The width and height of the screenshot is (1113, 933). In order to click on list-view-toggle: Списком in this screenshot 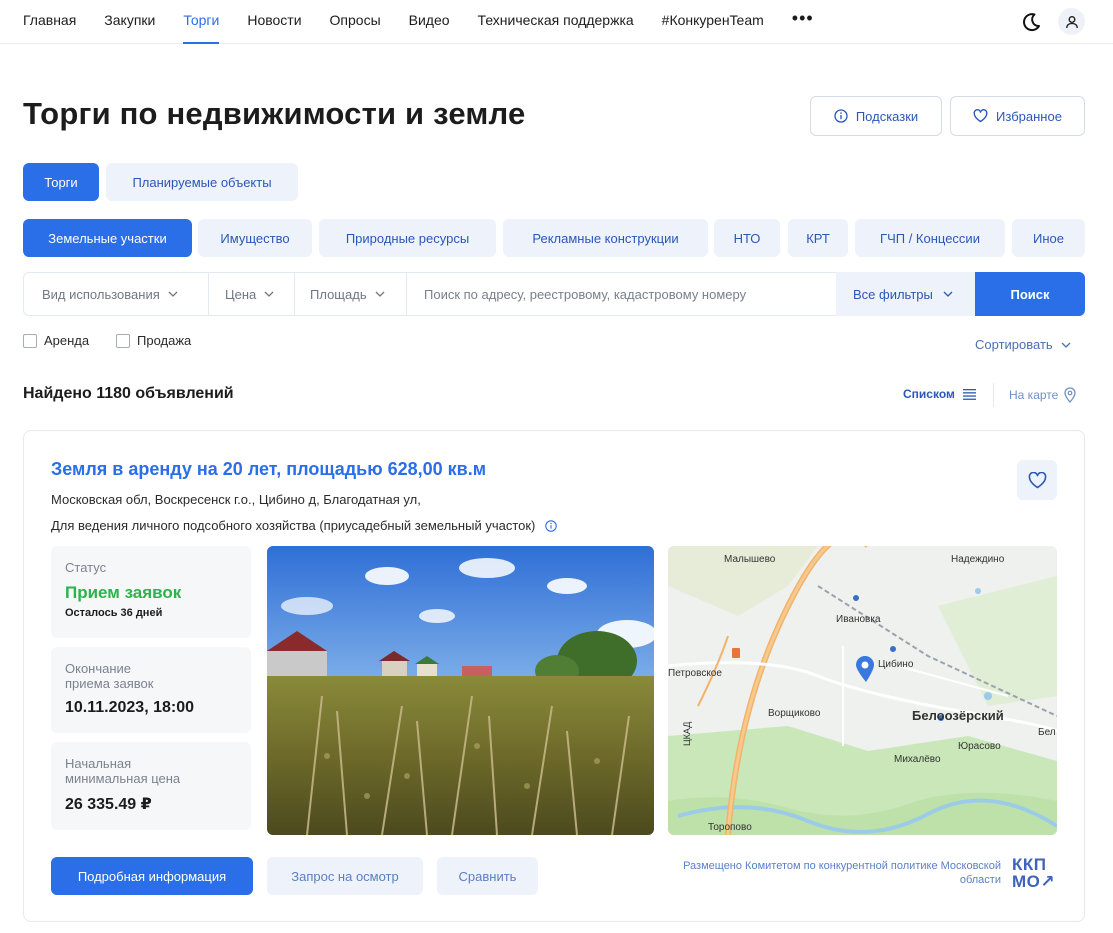, I will do `click(939, 394)`.